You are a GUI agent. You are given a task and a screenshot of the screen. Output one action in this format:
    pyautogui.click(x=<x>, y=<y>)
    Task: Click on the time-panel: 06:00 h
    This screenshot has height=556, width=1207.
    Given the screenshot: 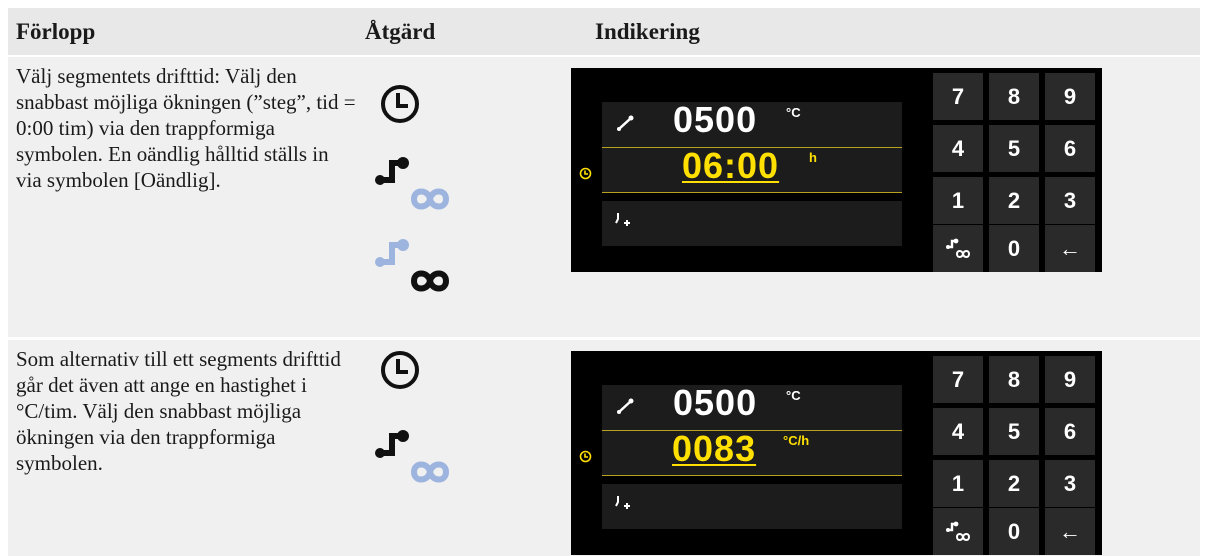 What is the action you would take?
    pyautogui.click(x=752, y=169)
    